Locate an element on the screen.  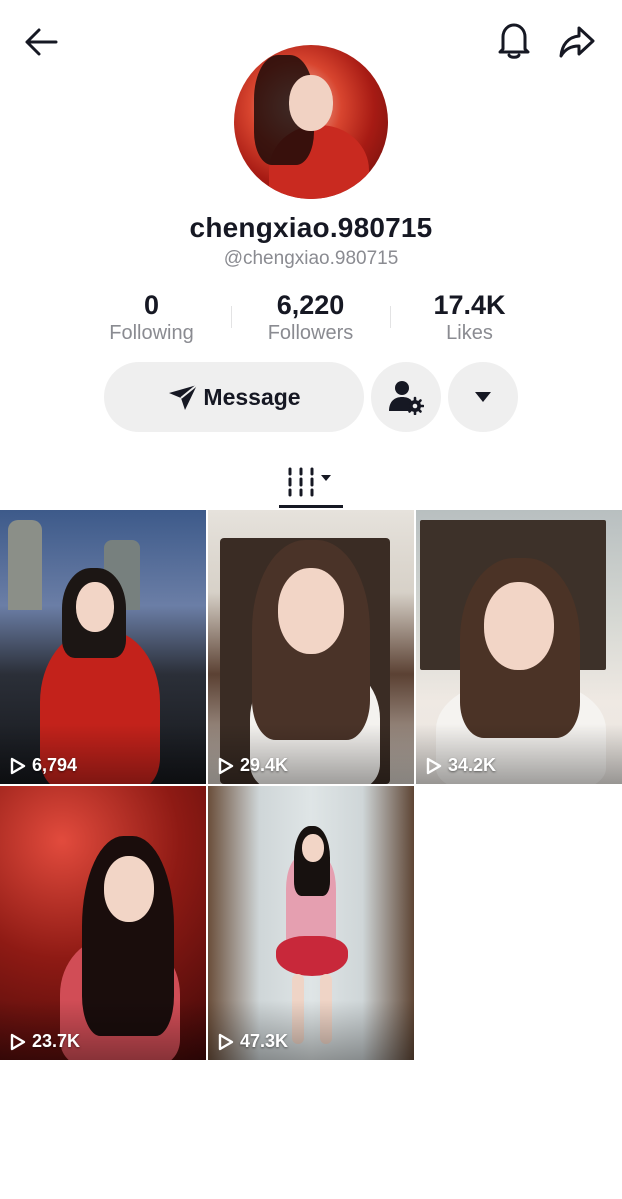
message-button: Message is located at coordinates (234, 397).